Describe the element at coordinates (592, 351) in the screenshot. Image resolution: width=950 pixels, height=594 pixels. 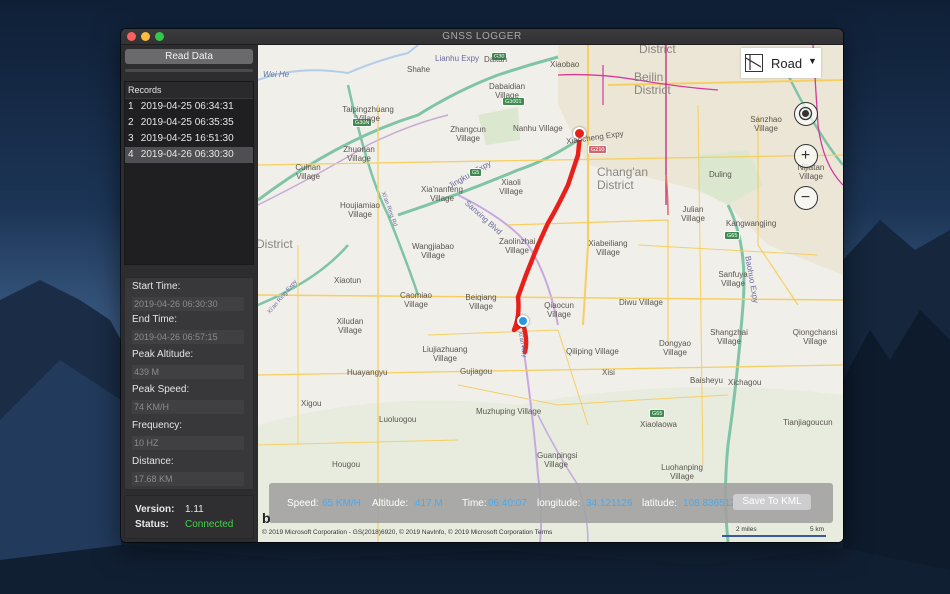
I see `map-place-label: Qiliping Village` at that location.